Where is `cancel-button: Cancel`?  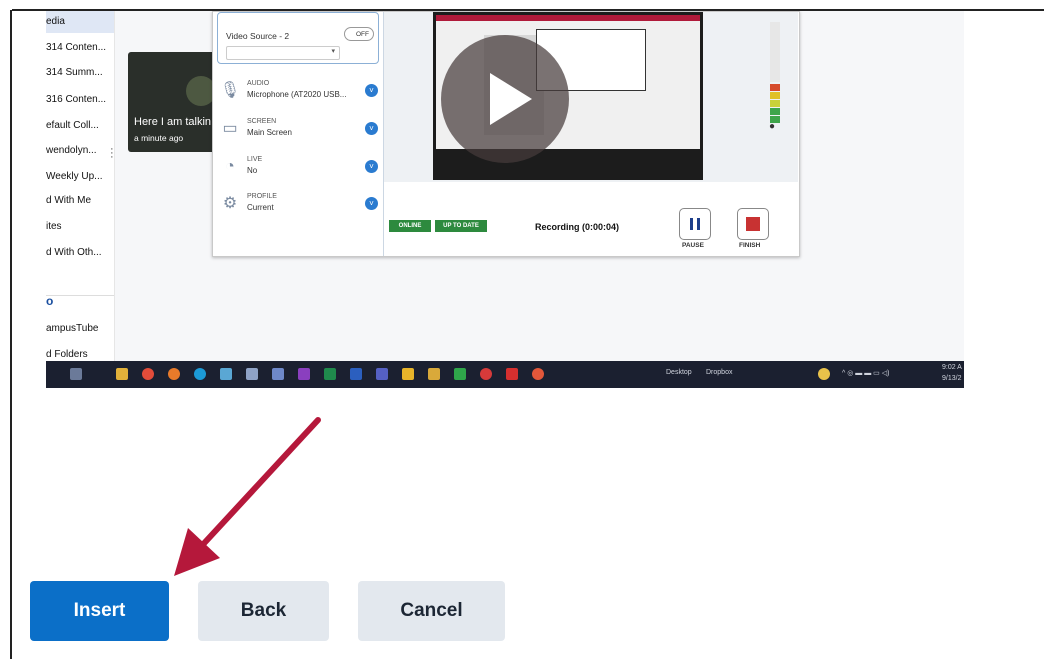
cancel-button: Cancel is located at coordinates (431, 611).